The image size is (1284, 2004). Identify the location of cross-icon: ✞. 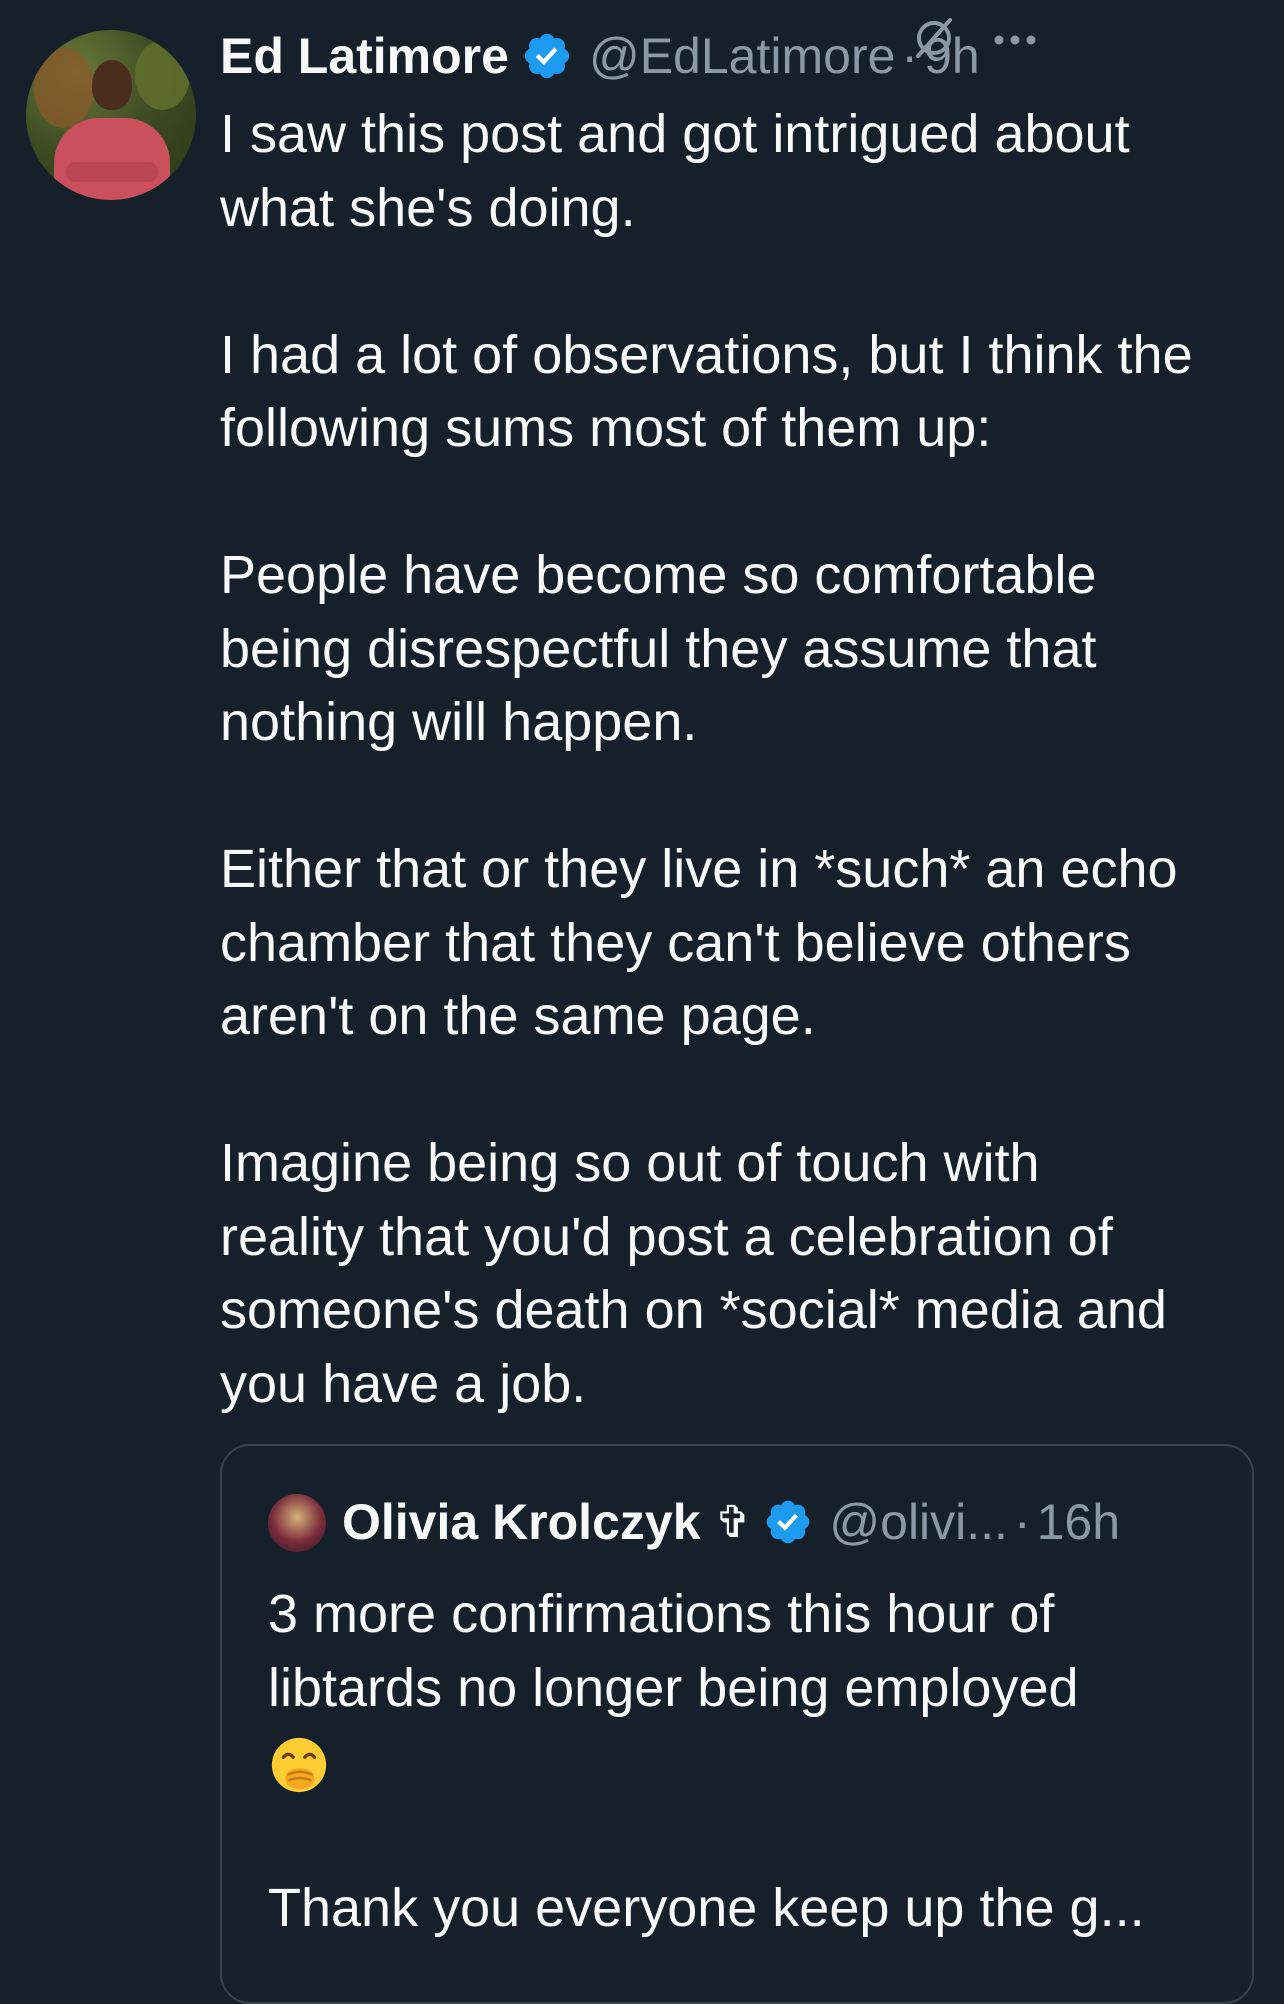
(733, 1522).